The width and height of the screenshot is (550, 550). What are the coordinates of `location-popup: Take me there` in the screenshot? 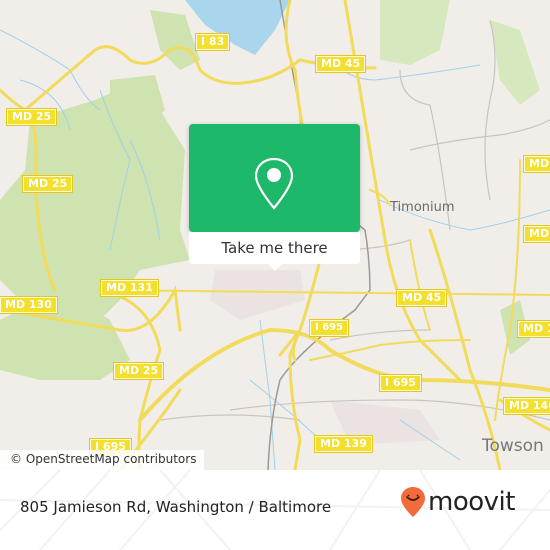 It's located at (274, 194).